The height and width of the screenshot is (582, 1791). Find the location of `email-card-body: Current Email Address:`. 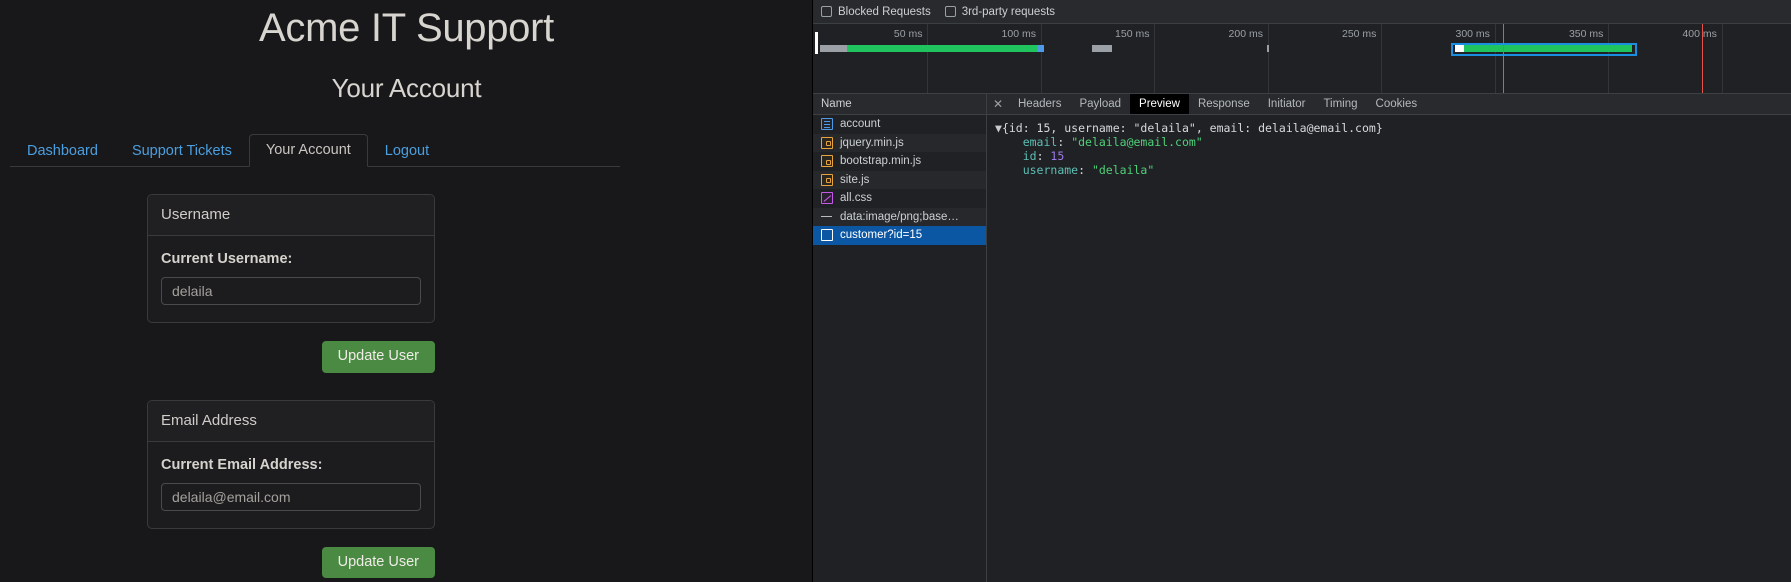

email-card-body: Current Email Address: is located at coordinates (291, 485).